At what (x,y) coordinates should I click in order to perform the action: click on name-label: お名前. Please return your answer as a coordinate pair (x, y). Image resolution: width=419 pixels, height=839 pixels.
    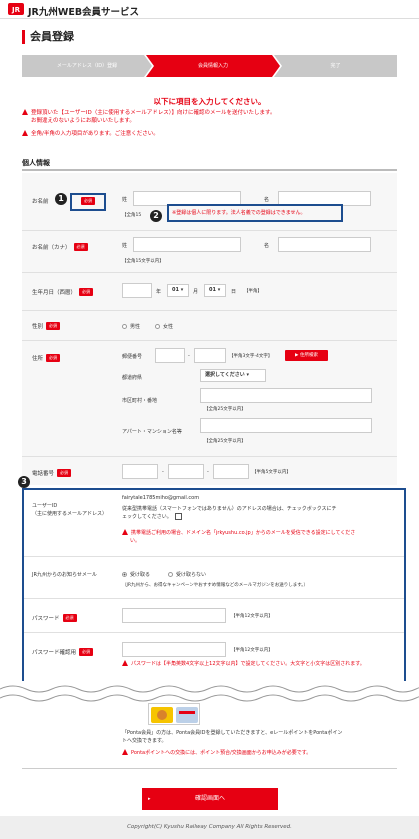
    Looking at the image, I should click on (40, 201).